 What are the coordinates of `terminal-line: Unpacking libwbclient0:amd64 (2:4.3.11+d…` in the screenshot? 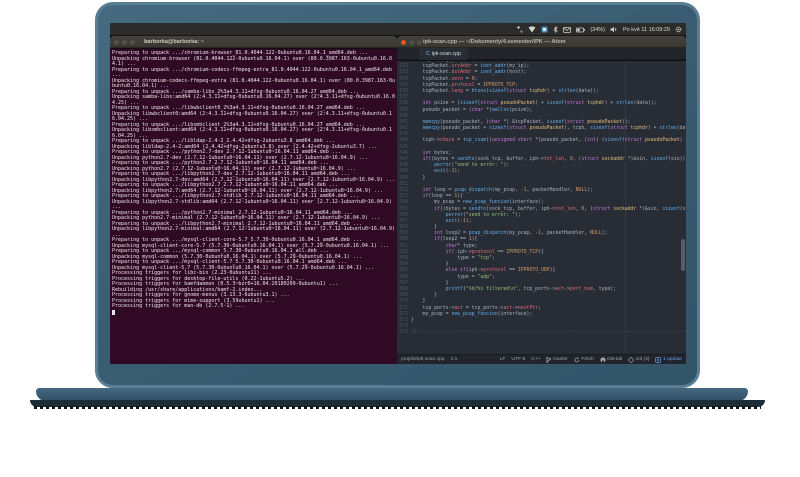 It's located at (252, 116).